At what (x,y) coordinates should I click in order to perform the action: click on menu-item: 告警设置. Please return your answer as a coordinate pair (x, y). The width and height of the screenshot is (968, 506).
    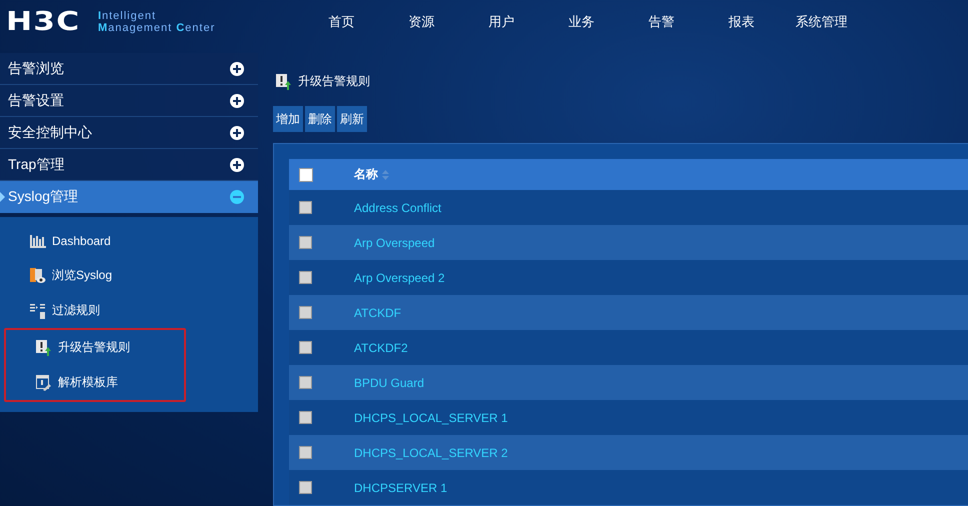
    Looking at the image, I should click on (129, 101).